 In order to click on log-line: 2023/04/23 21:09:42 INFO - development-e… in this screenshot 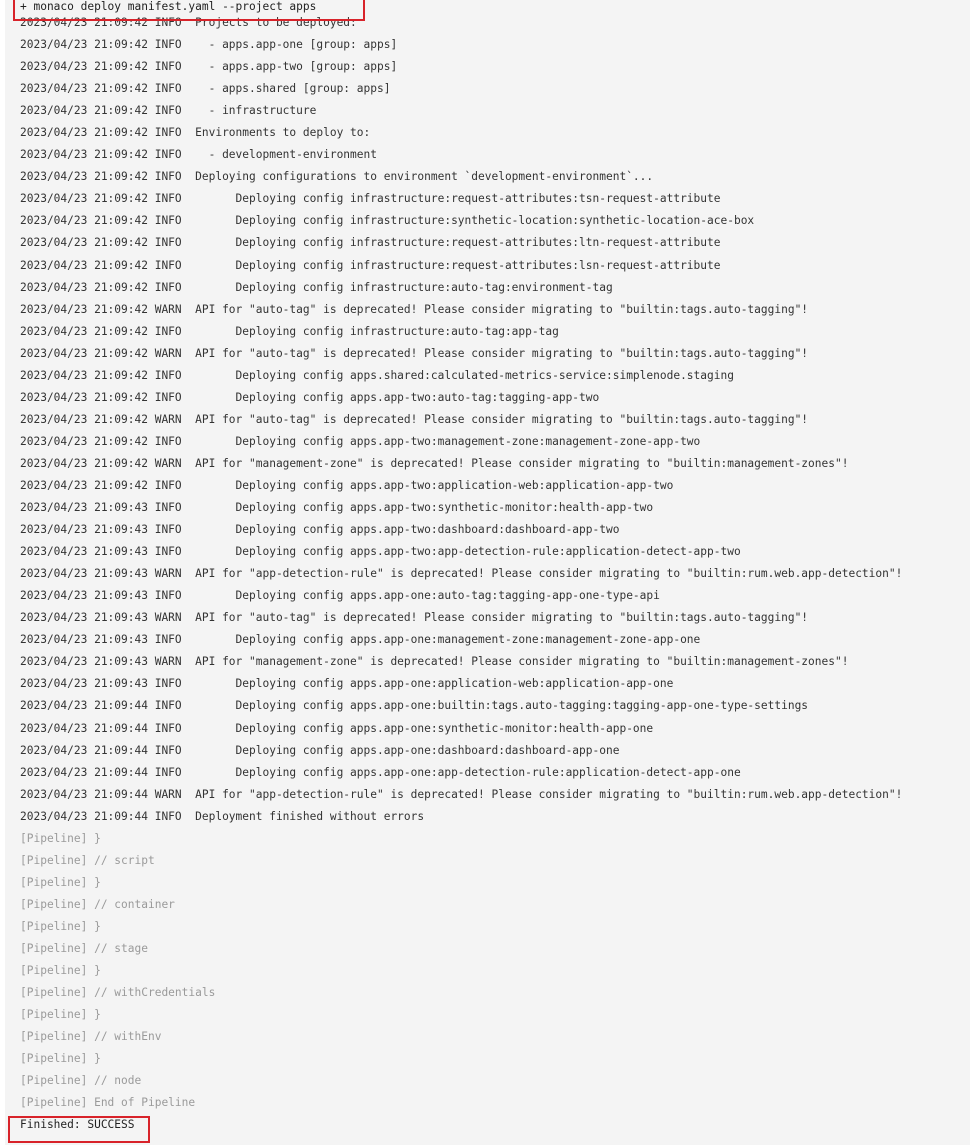, I will do `click(198, 155)`.